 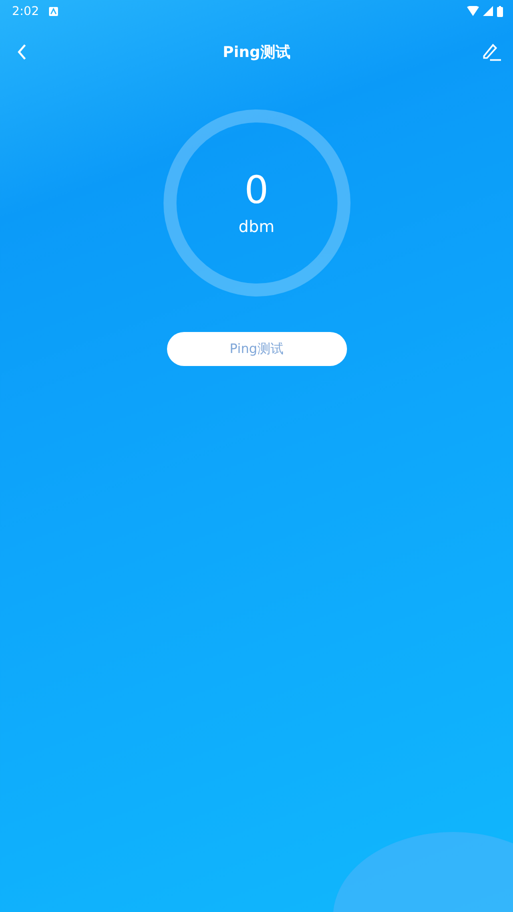 What do you see at coordinates (22, 52) in the screenshot?
I see `back-icon` at bounding box center [22, 52].